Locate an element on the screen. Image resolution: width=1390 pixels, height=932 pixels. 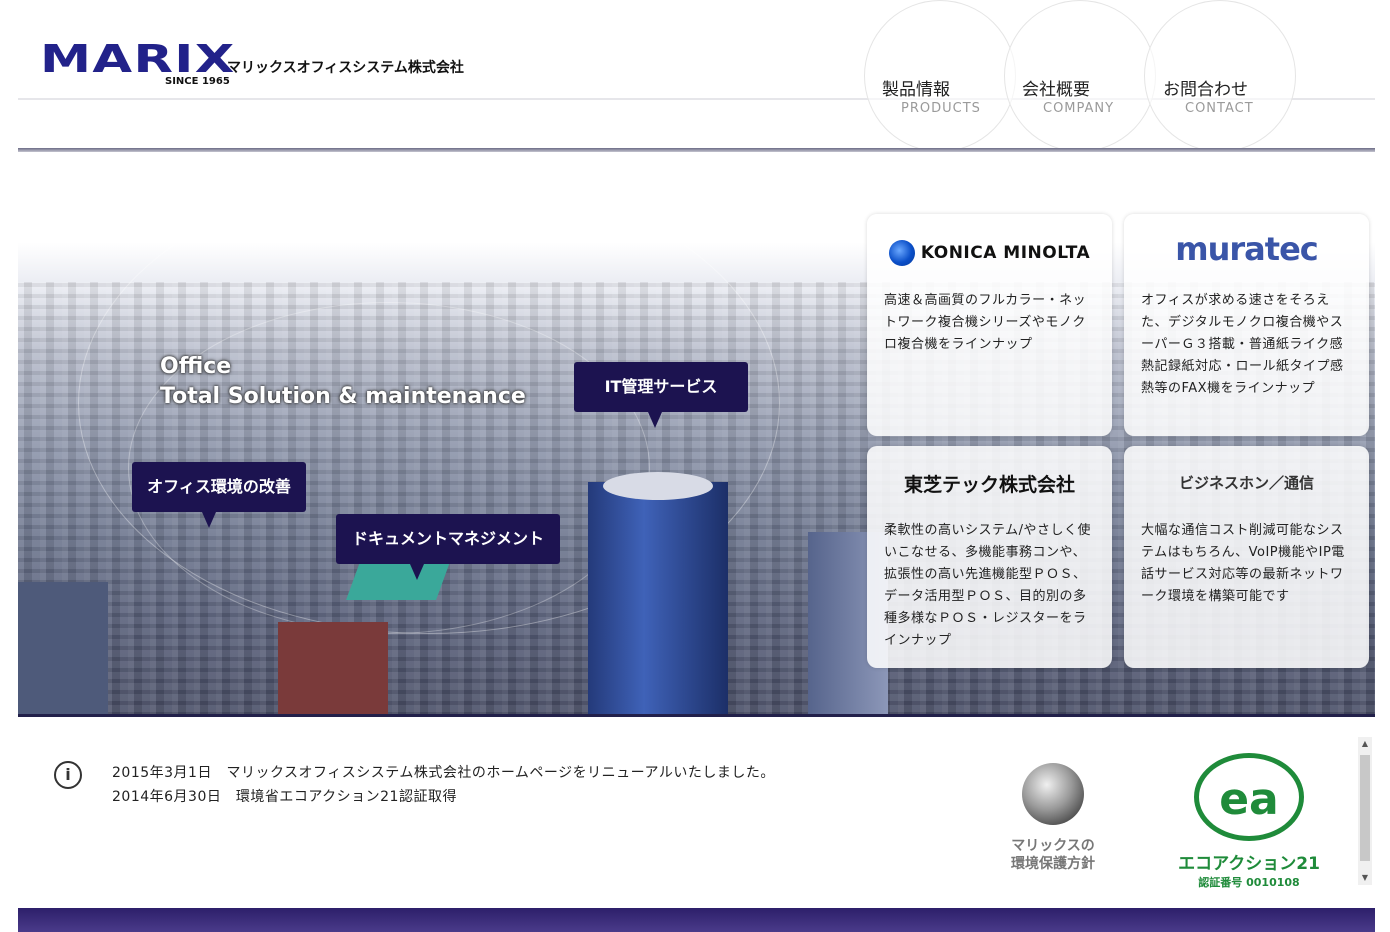
footer-bar is located at coordinates (696, 920).